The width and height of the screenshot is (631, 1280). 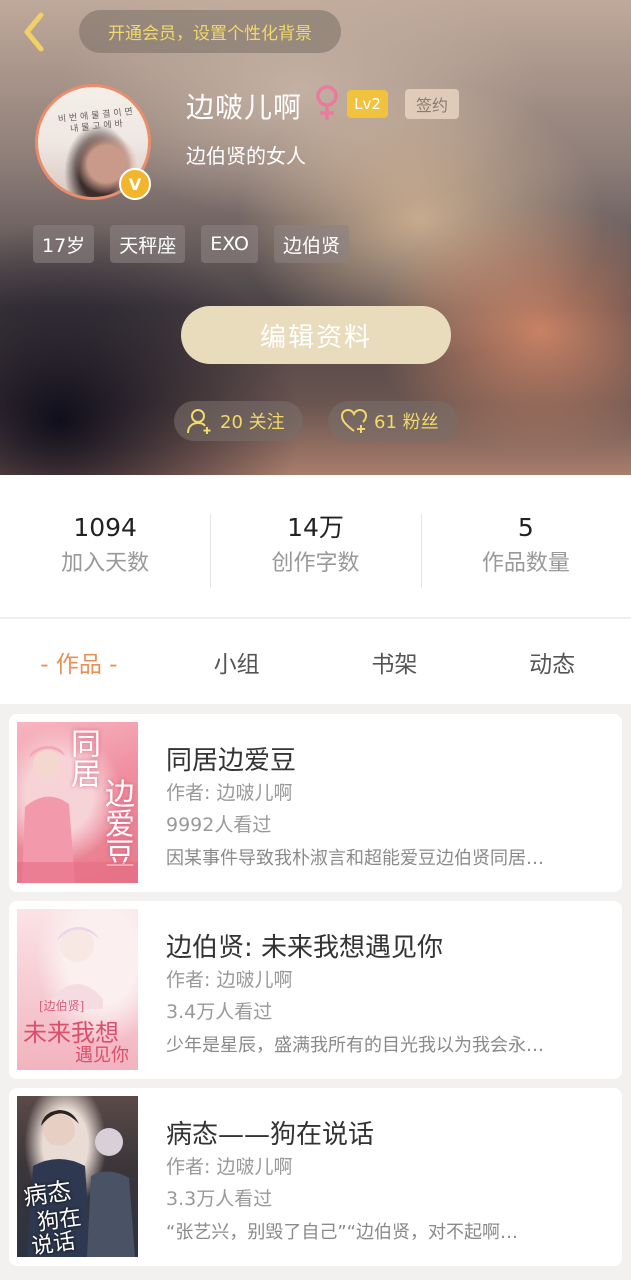 What do you see at coordinates (199, 421) in the screenshot?
I see `user-add-icon` at bounding box center [199, 421].